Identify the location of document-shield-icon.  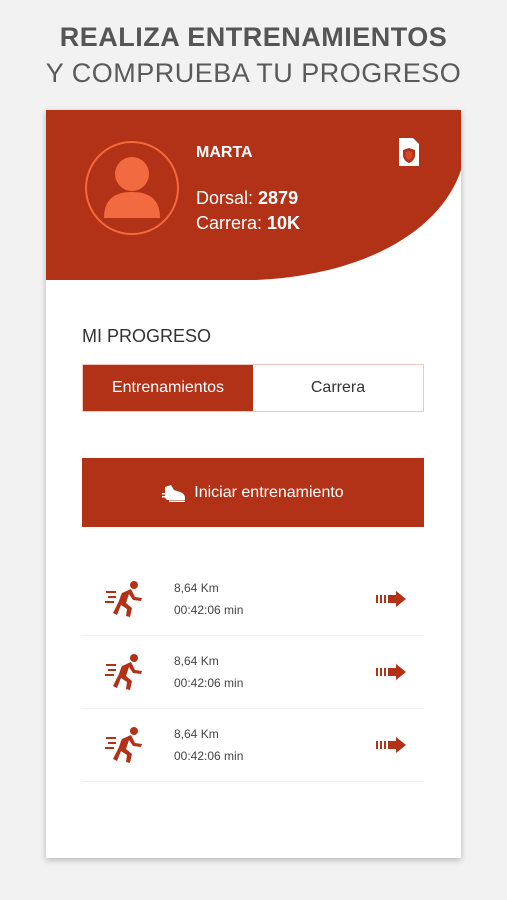
(409, 152).